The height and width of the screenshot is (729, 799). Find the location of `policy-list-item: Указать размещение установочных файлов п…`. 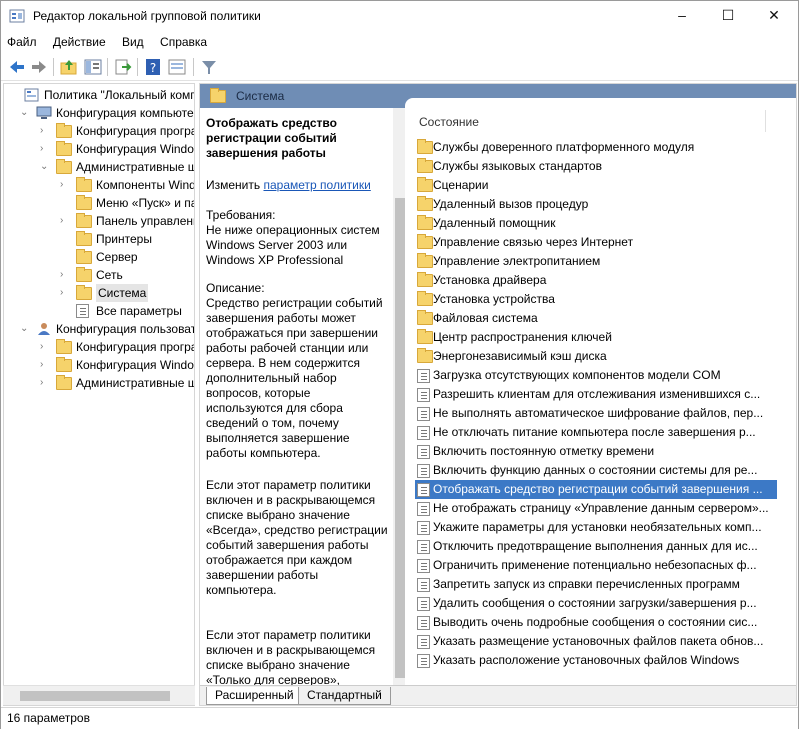

policy-list-item: Указать размещение установочных файлов п… is located at coordinates (596, 641).